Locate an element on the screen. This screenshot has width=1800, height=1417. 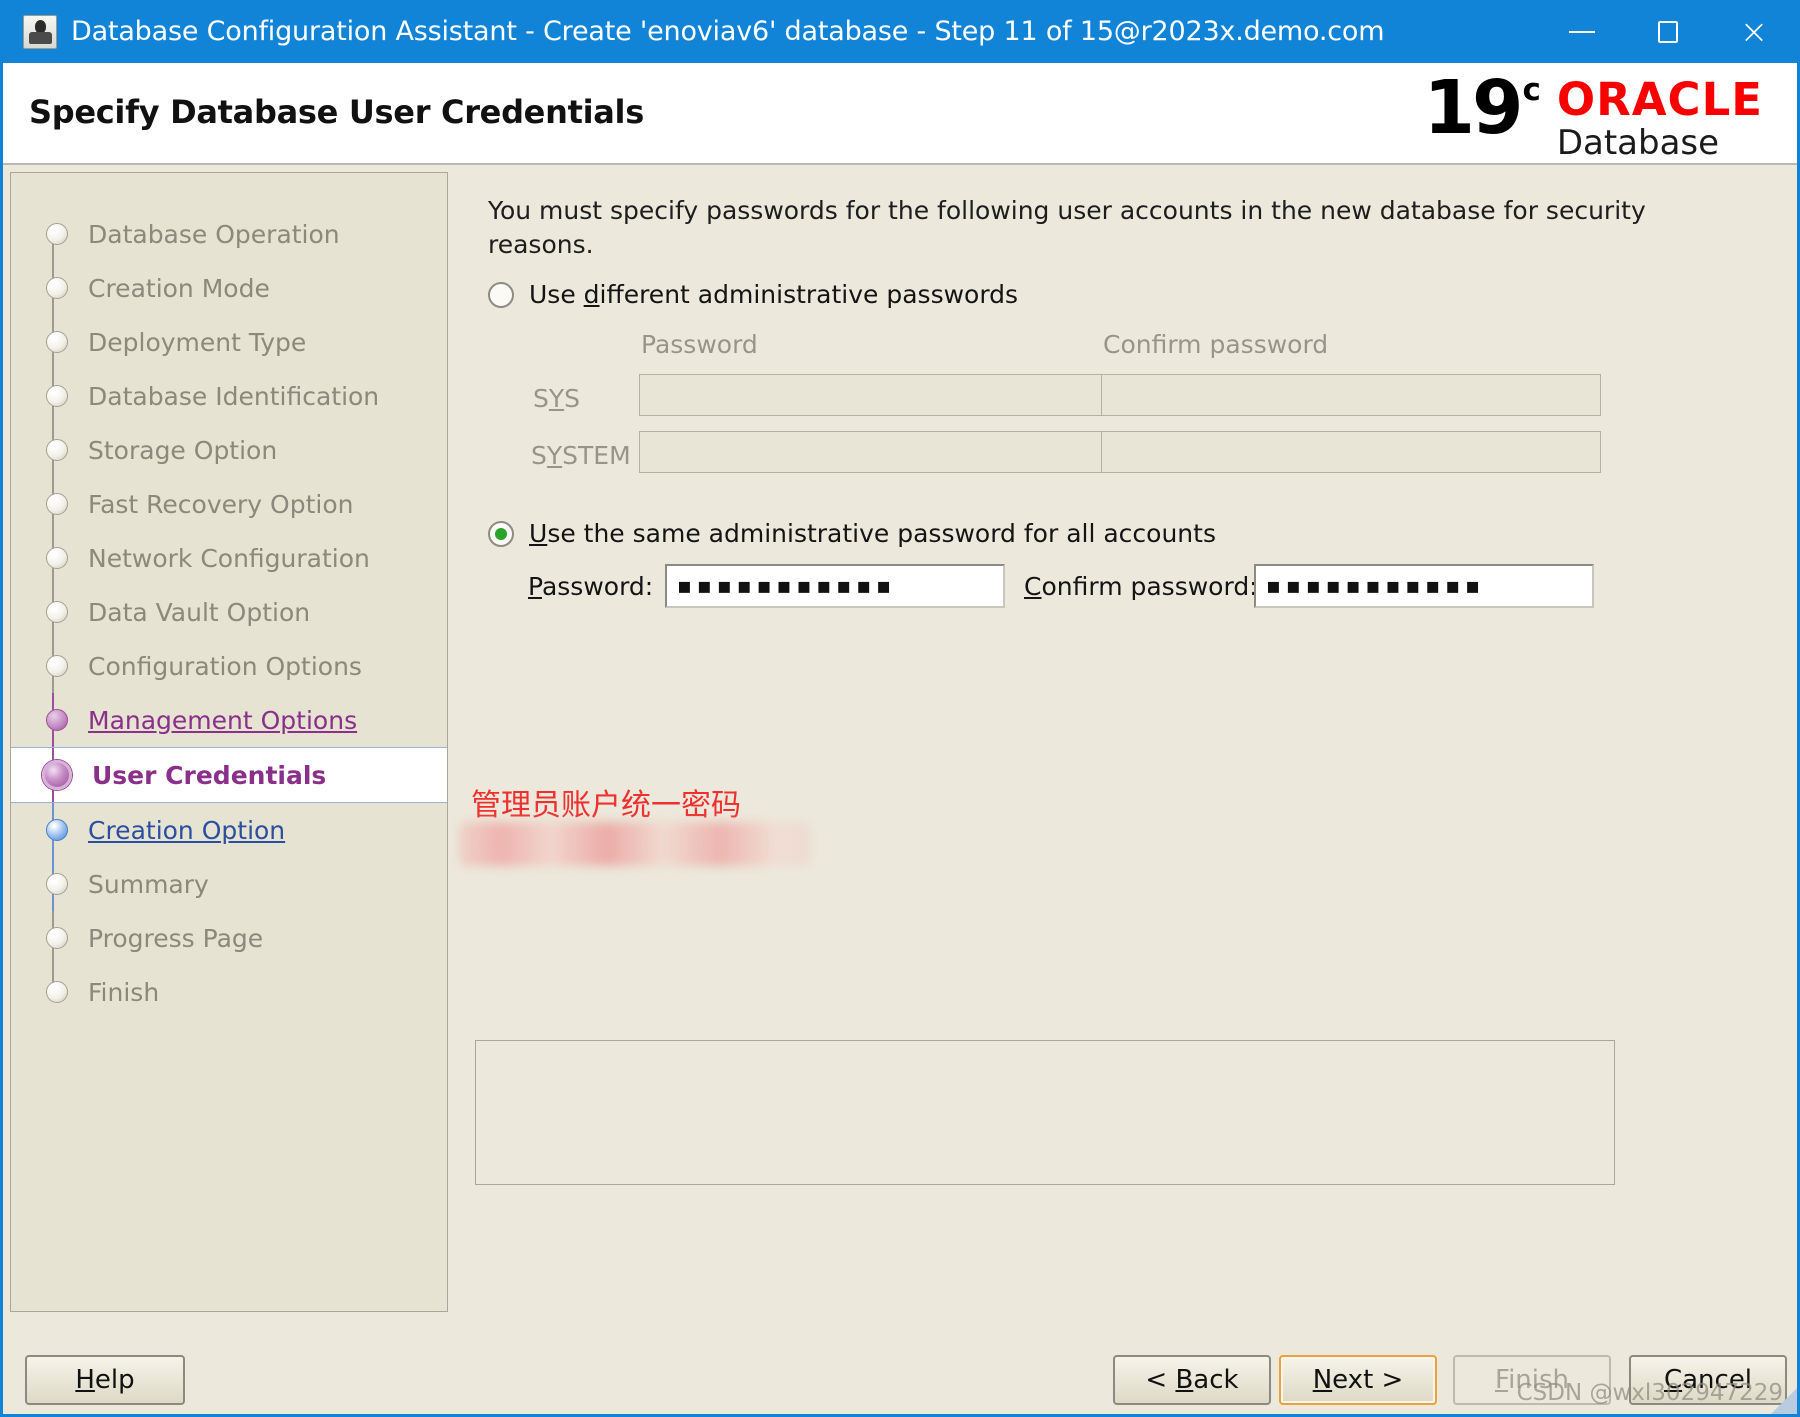
sidebar-item-label: Summary is located at coordinates (148, 884).